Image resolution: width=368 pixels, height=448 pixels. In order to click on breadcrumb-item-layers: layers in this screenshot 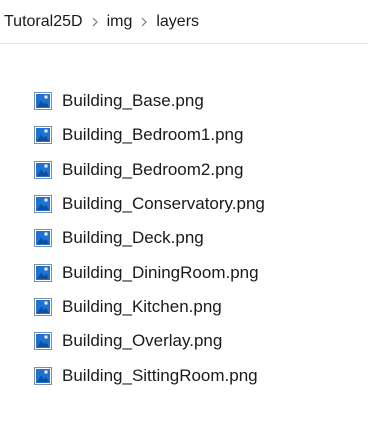, I will do `click(177, 22)`.